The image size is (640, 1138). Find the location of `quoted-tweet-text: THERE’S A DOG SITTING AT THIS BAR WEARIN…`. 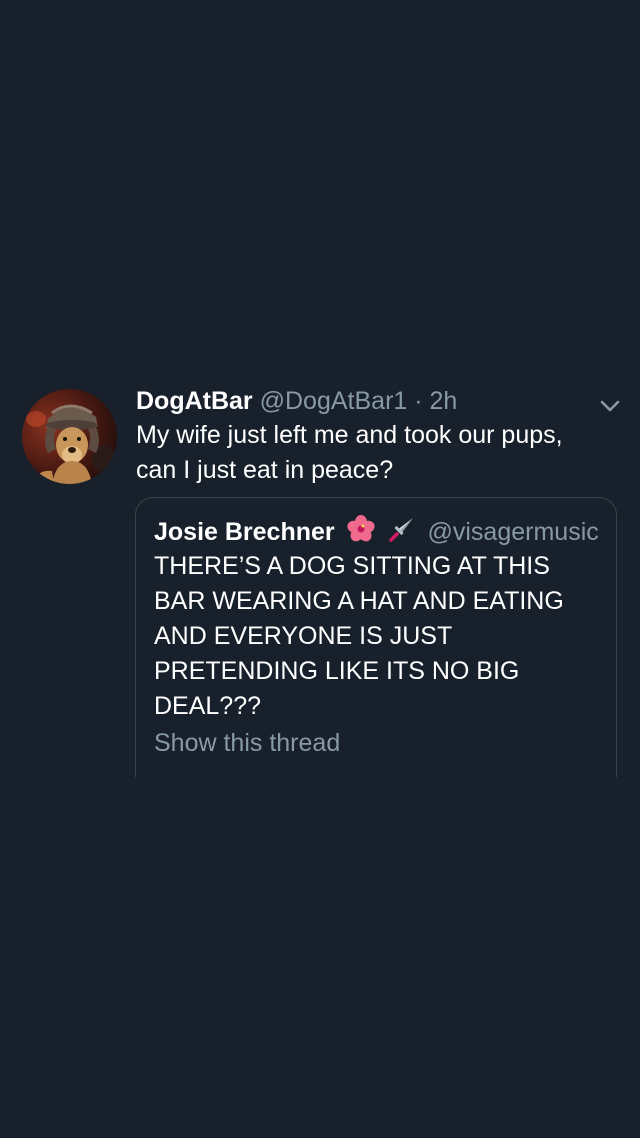

quoted-tweet-text: THERE’S A DOG SITTING AT THIS BAR WEARIN… is located at coordinates (359, 636).